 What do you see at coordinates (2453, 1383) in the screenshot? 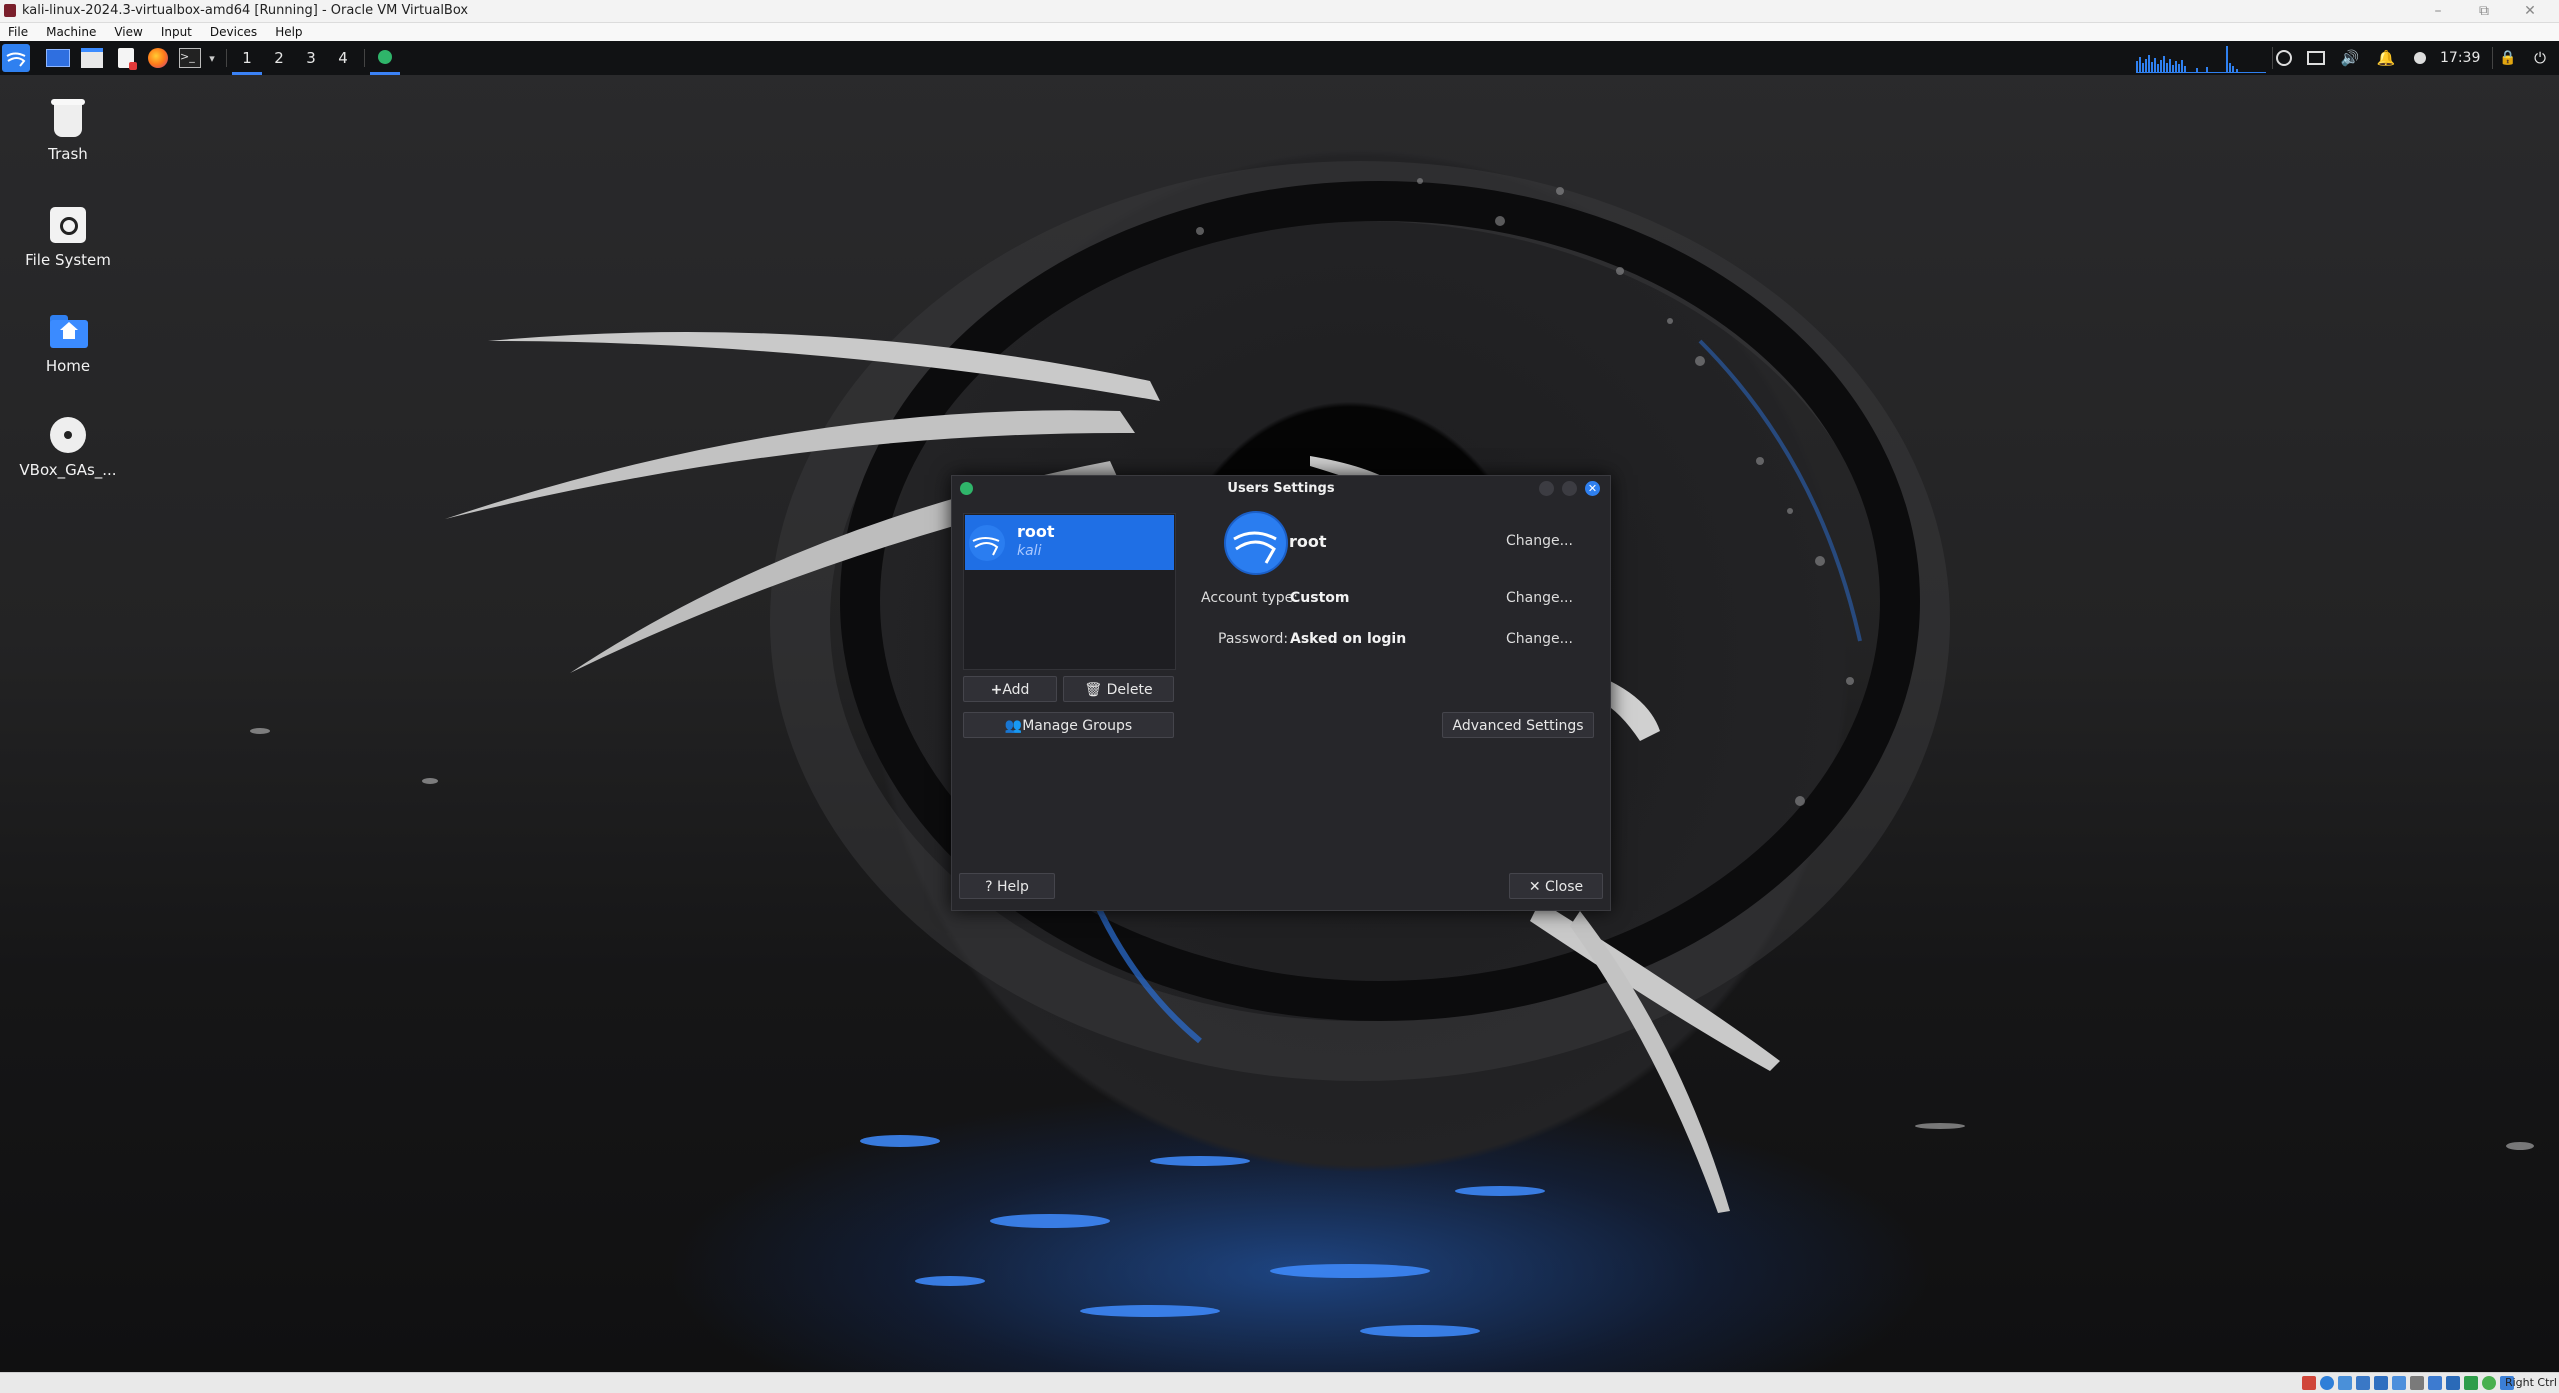
I see `cpu-icon` at bounding box center [2453, 1383].